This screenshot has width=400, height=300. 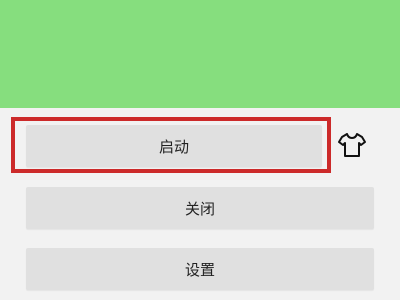 I want to click on settings-button-label: 设置, so click(x=199, y=269).